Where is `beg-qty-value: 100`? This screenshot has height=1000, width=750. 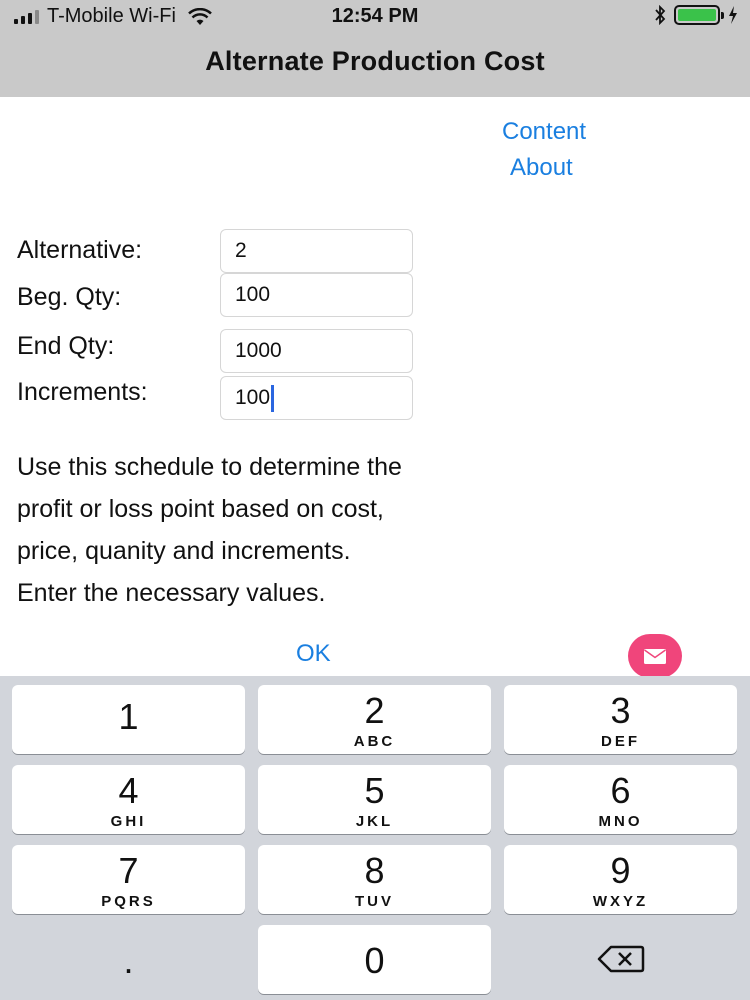 beg-qty-value: 100 is located at coordinates (253, 294).